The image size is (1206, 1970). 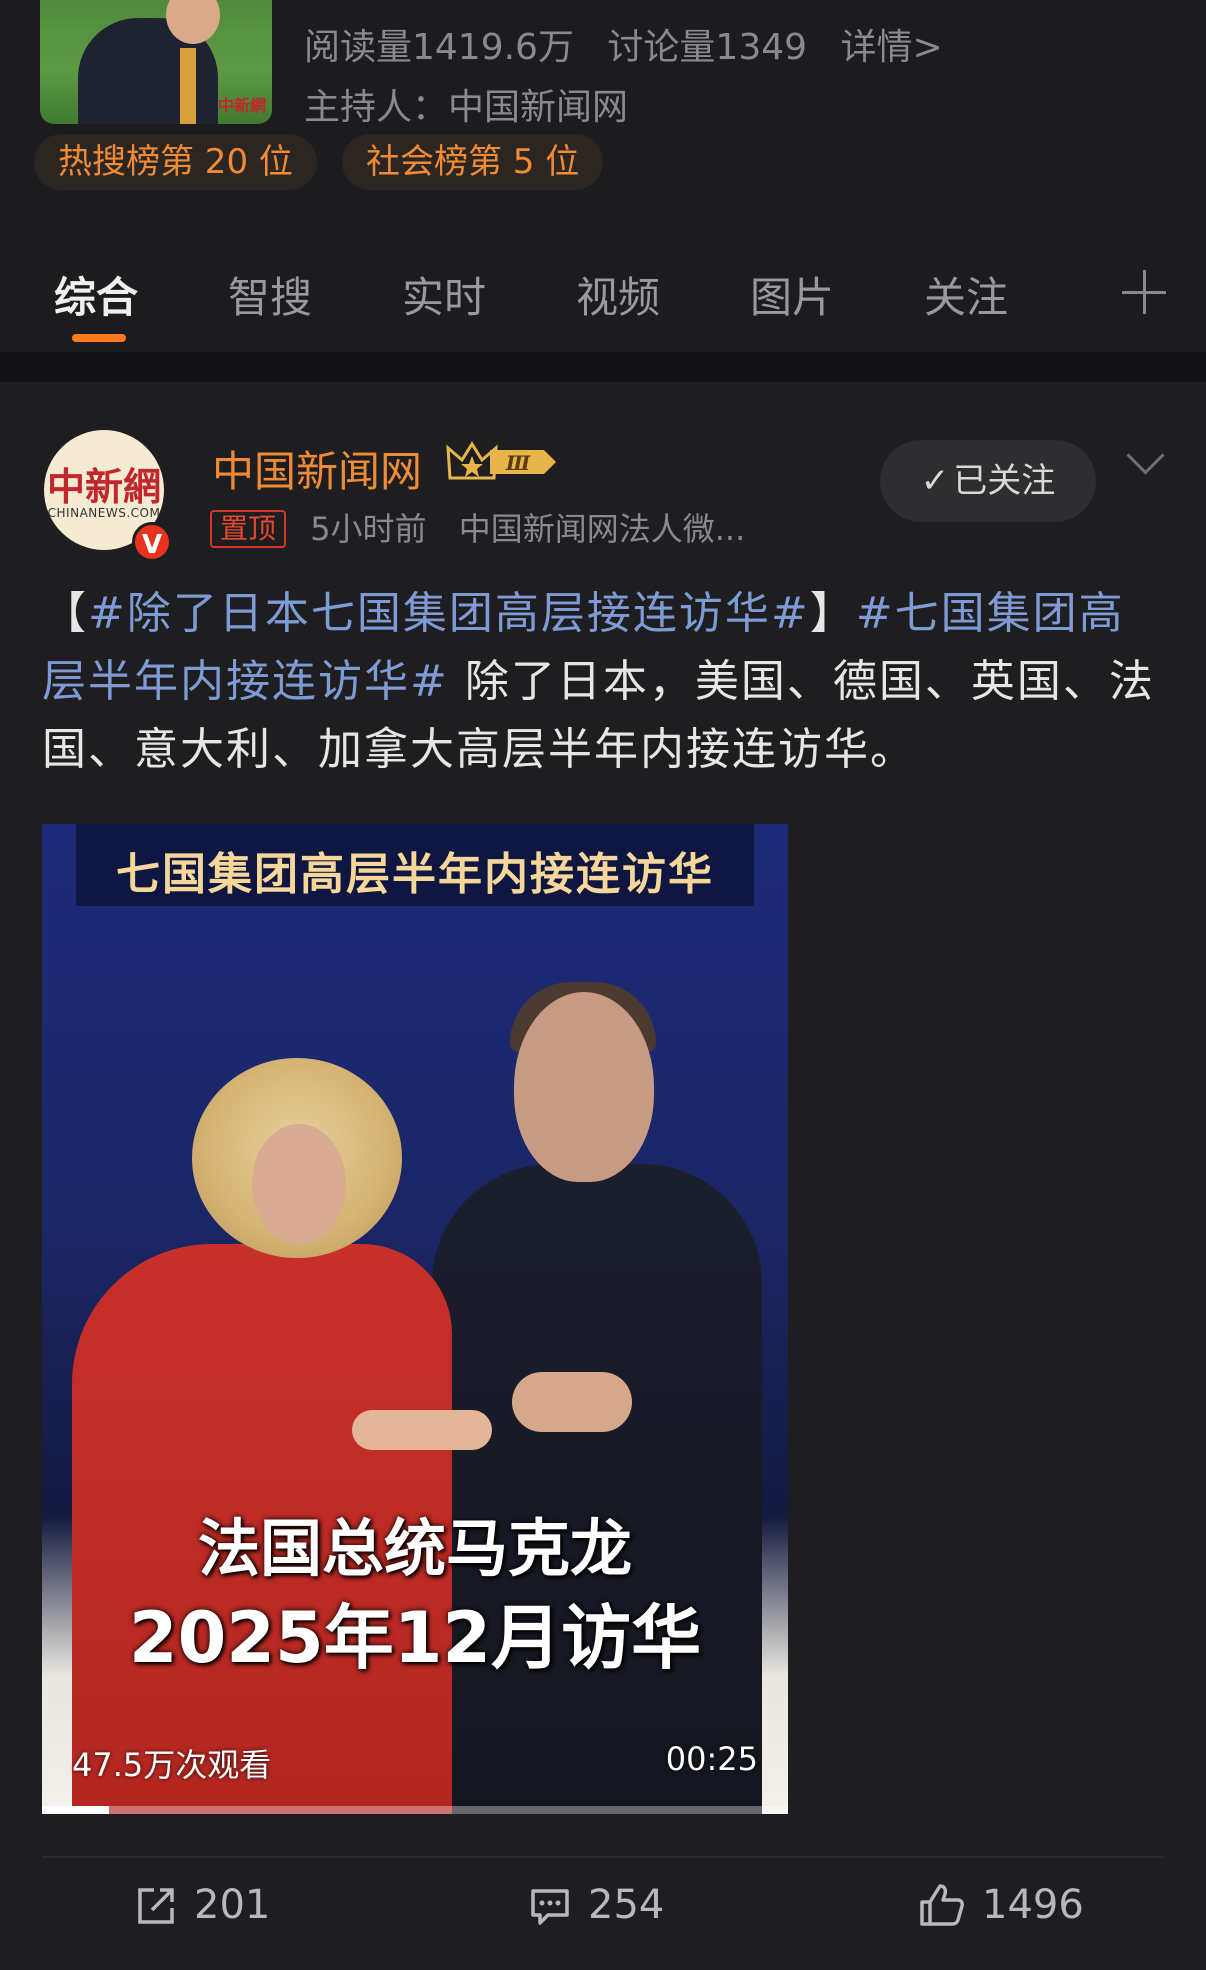 What do you see at coordinates (188, 86) in the screenshot?
I see `thumb-tie` at bounding box center [188, 86].